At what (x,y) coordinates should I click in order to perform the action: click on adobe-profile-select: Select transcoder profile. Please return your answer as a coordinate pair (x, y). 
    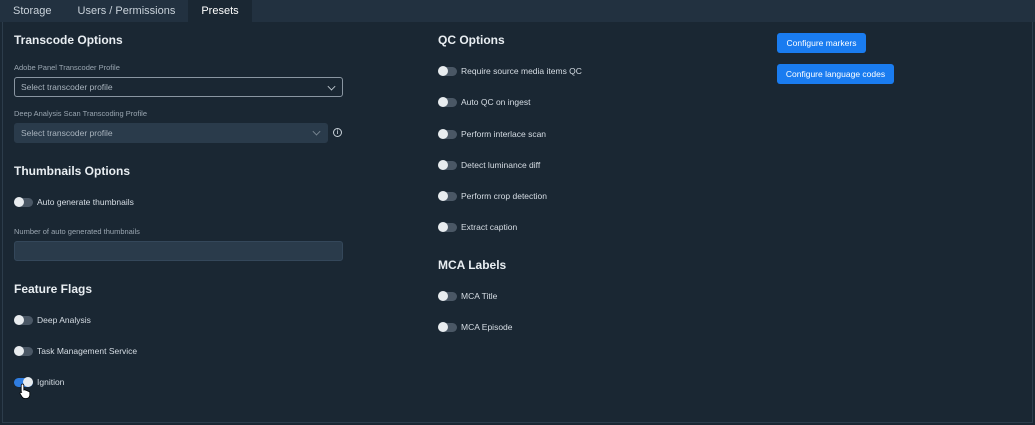
    Looking at the image, I should click on (178, 87).